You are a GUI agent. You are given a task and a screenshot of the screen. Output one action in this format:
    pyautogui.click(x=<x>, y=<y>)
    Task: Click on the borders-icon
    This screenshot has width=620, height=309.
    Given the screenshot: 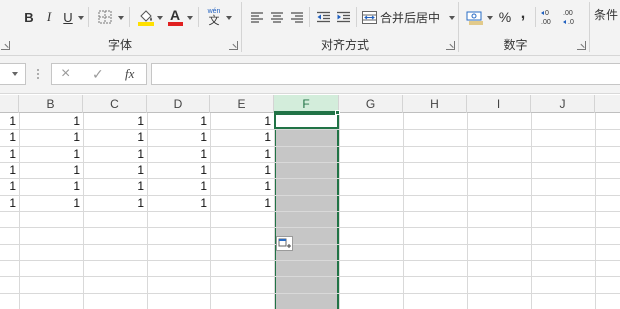 What is the action you would take?
    pyautogui.click(x=105, y=17)
    